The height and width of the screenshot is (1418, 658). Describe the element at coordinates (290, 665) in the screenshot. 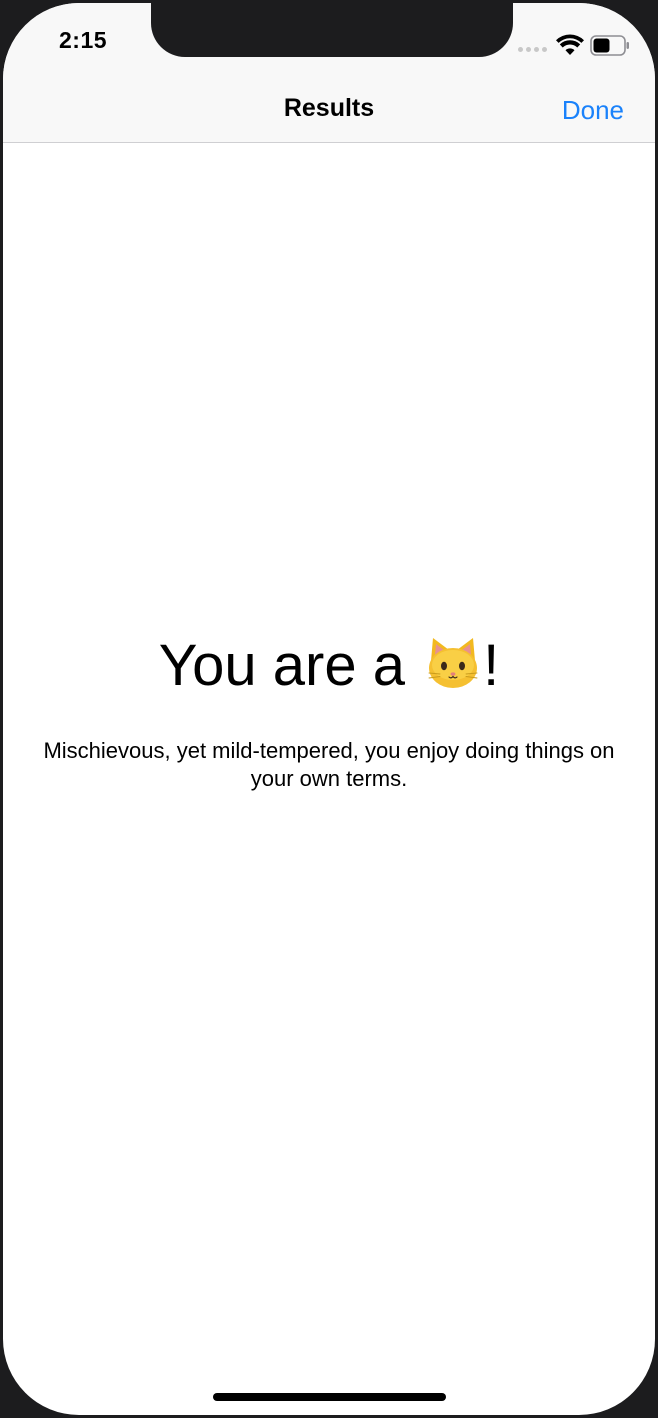

I see `result-heading-prefix: You are a` at that location.